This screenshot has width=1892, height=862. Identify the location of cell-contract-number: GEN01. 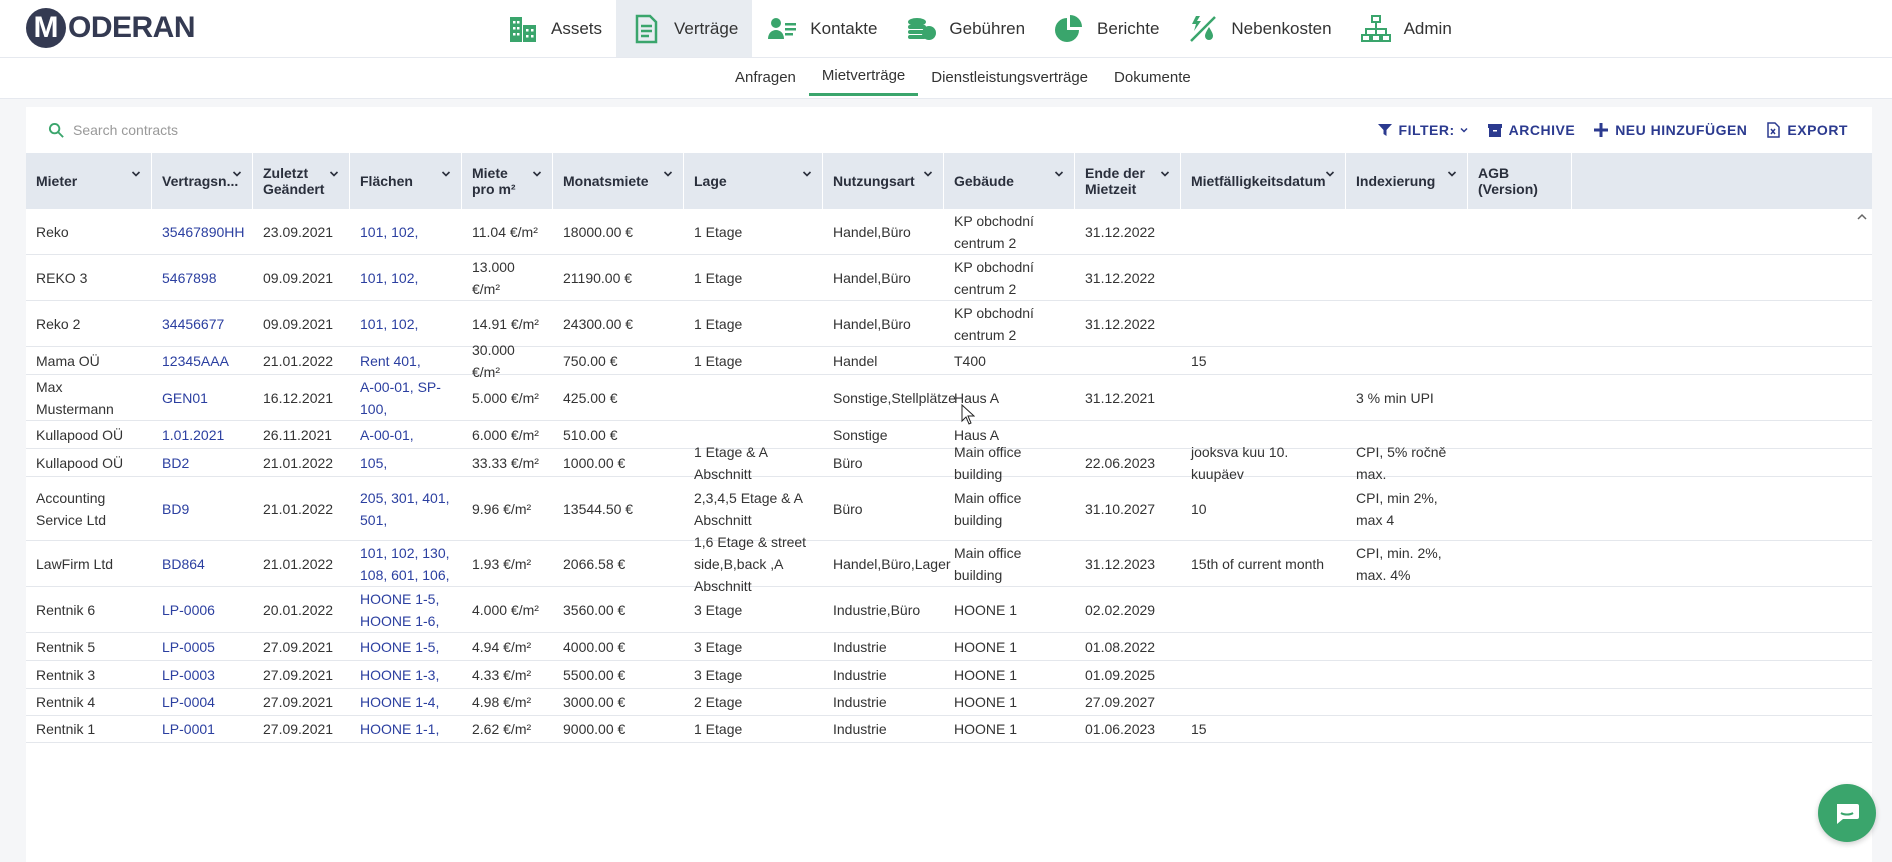
(202, 397).